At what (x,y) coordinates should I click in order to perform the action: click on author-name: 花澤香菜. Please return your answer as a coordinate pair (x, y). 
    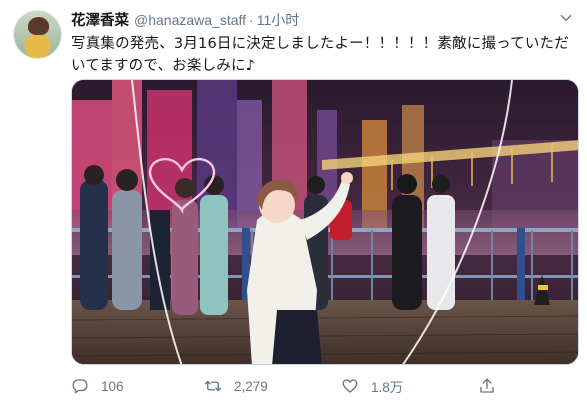
    Looking at the image, I should click on (100, 19).